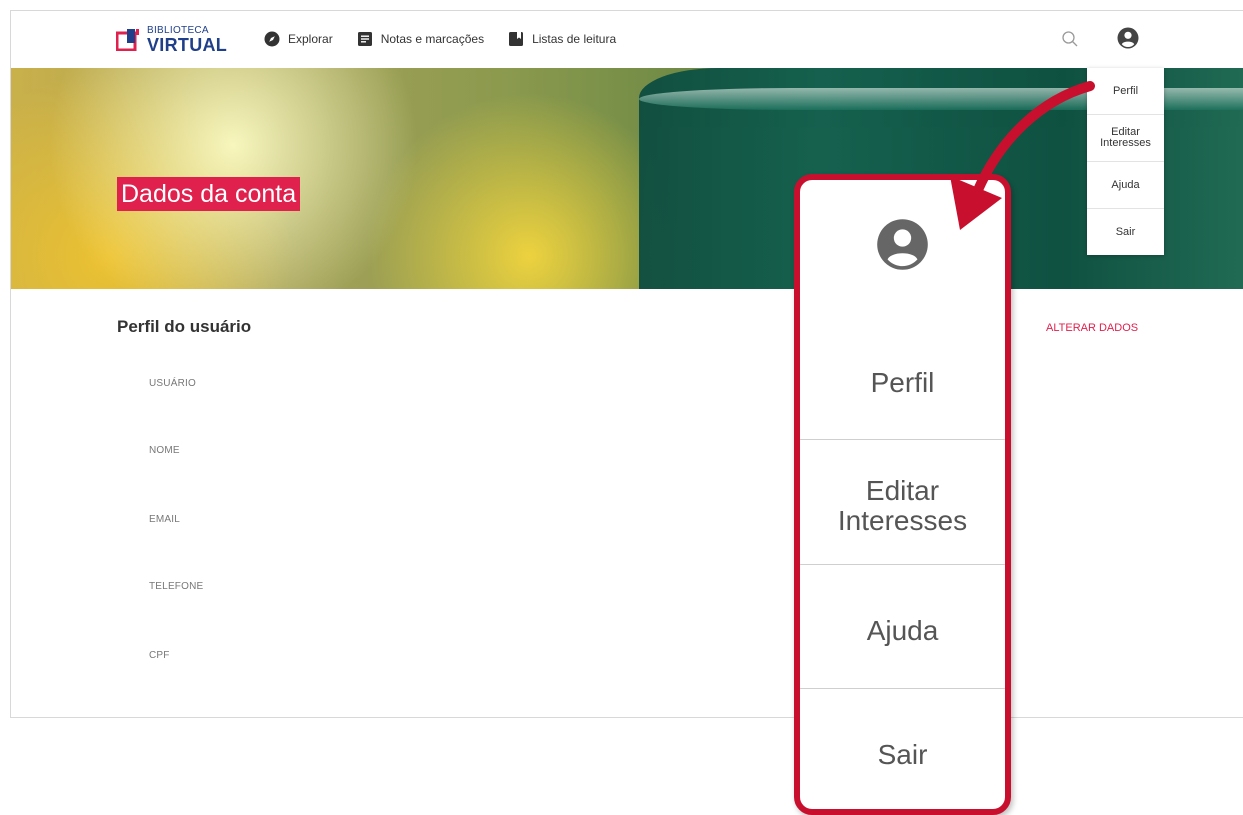  I want to click on zoomed-user-menu-callout: Perfil Editar Interesses Ajuda Sair, so click(902, 494).